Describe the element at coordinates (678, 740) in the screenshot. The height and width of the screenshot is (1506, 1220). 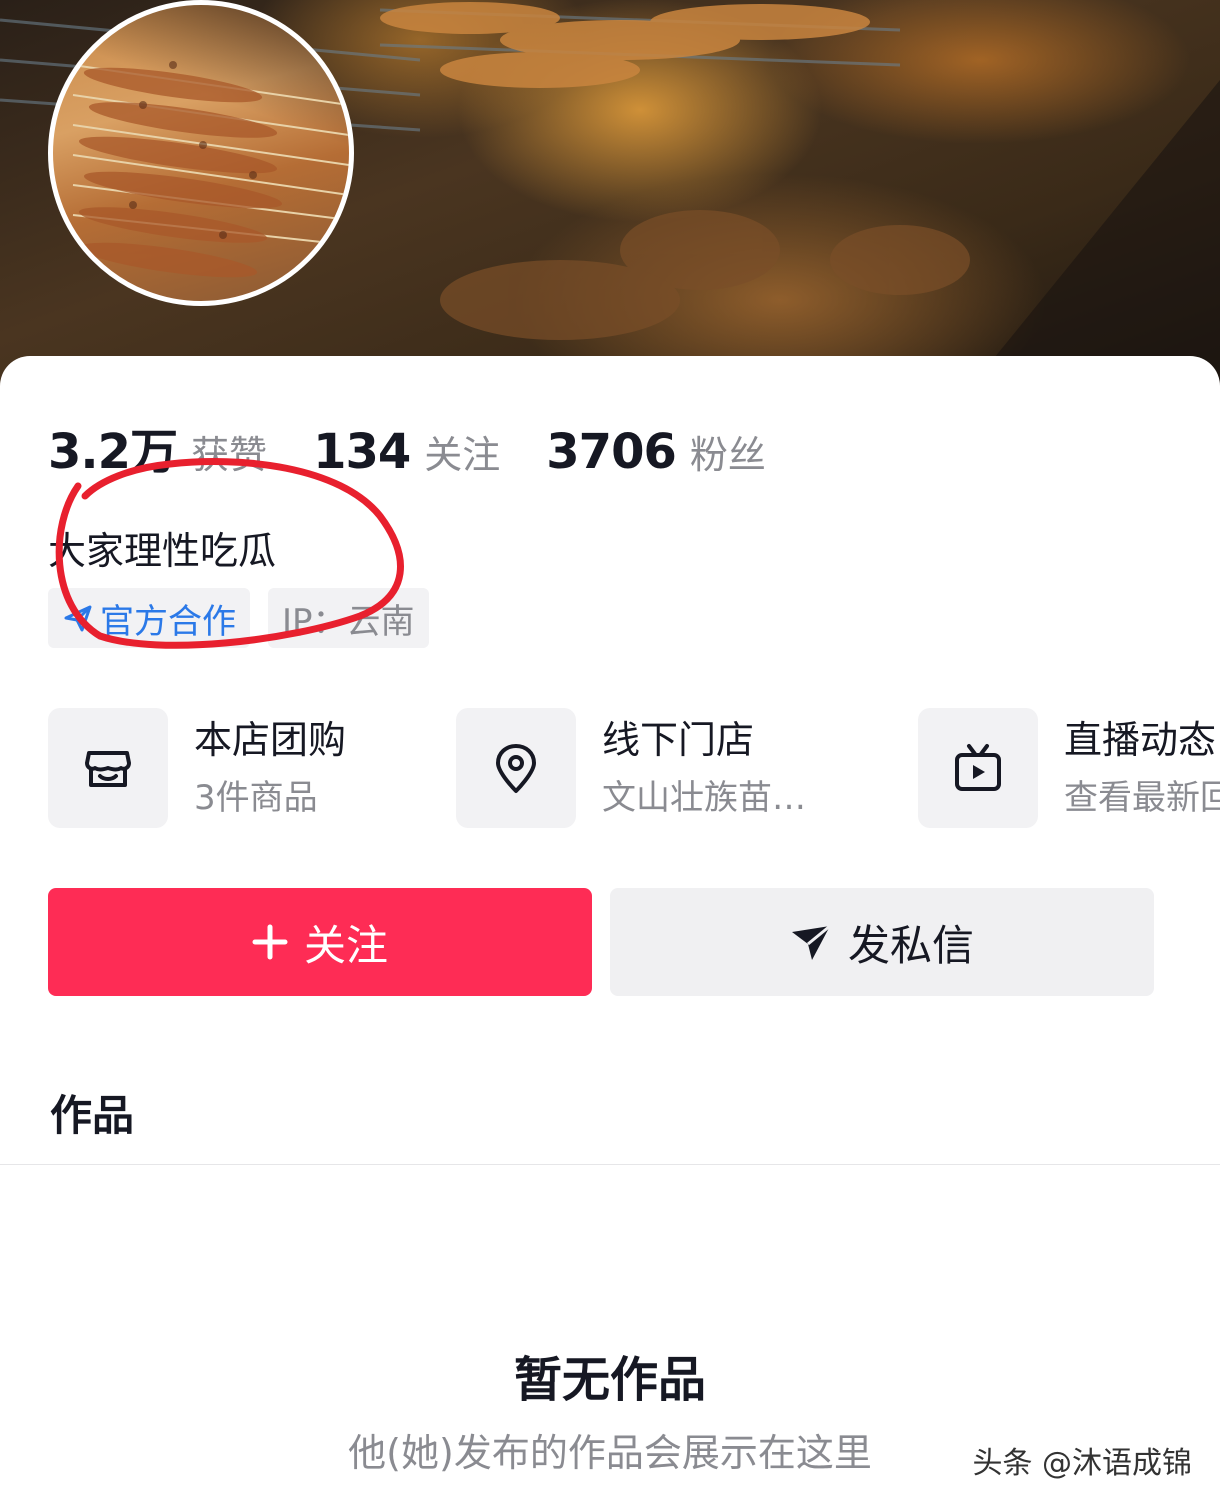
I see `service-title: 线下门店` at that location.